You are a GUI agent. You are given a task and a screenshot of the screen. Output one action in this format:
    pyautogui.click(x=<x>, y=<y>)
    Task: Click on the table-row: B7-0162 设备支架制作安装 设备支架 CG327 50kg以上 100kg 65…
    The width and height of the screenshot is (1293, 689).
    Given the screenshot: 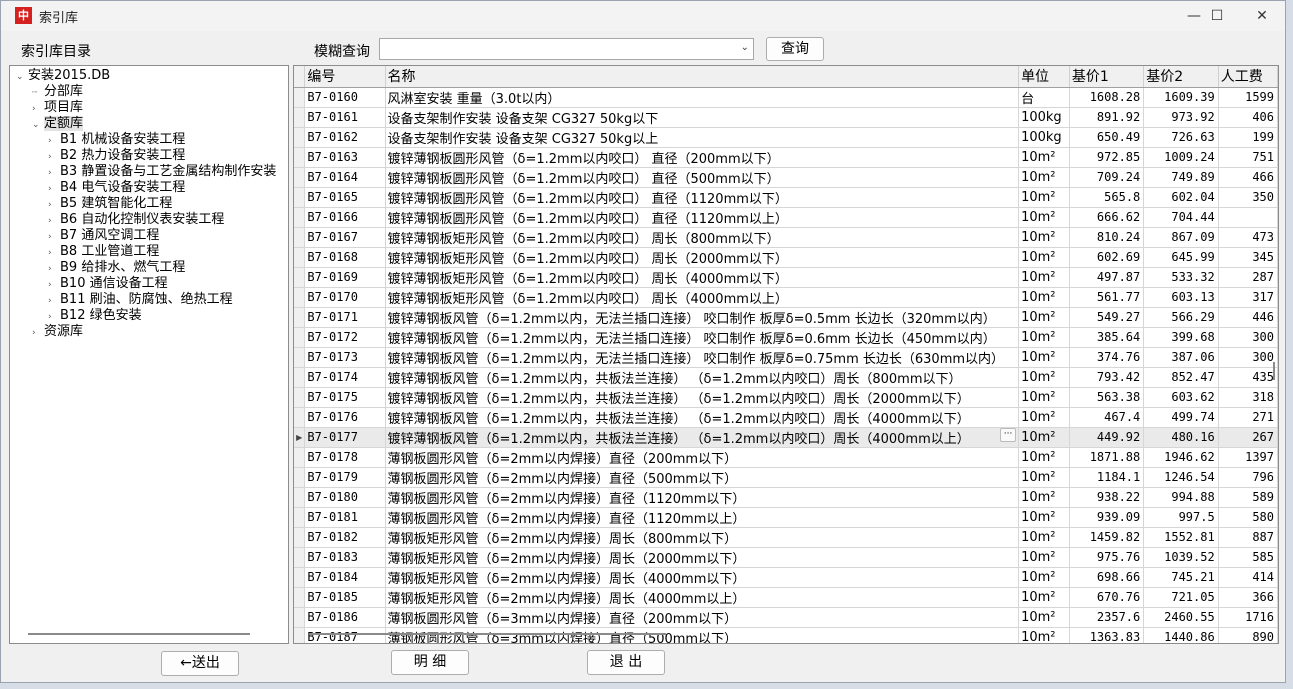 What is the action you would take?
    pyautogui.click(x=786, y=137)
    